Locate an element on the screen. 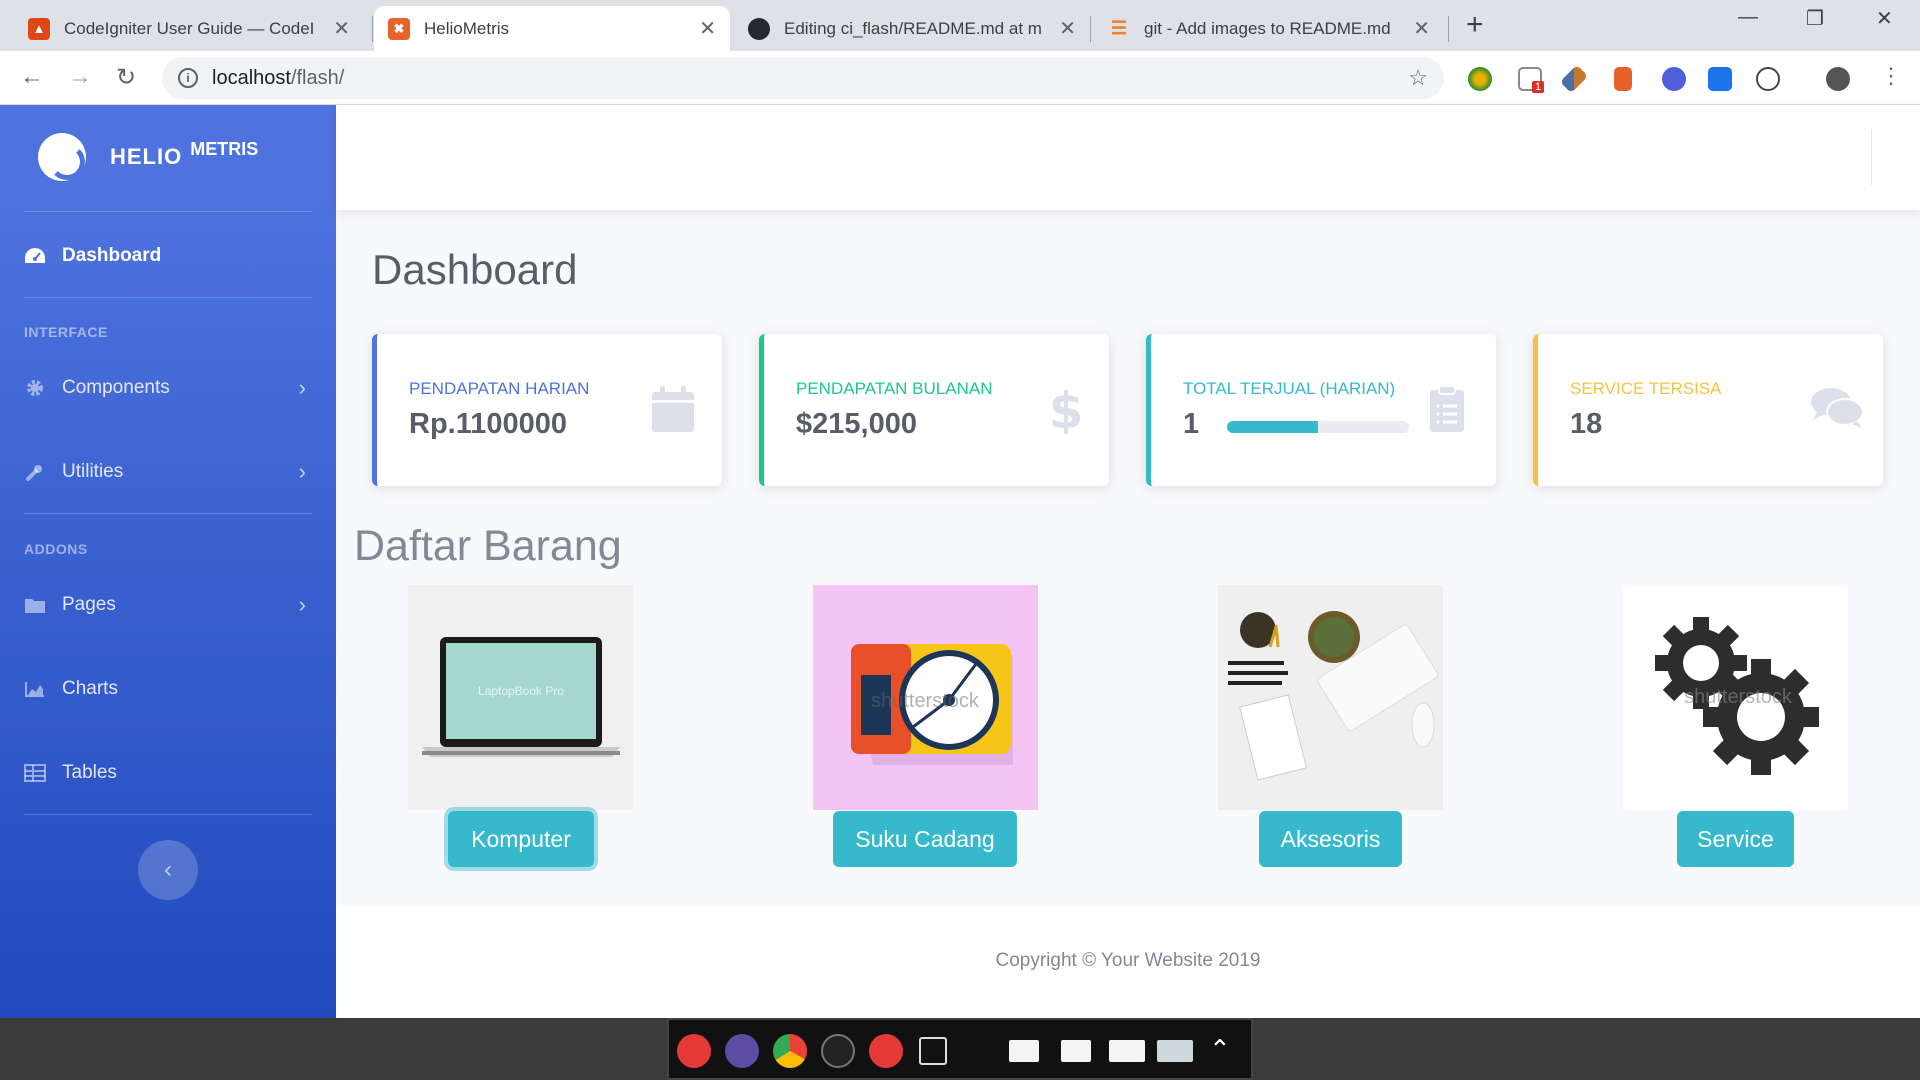  sidebar-item-charts: Charts is located at coordinates (168, 689).